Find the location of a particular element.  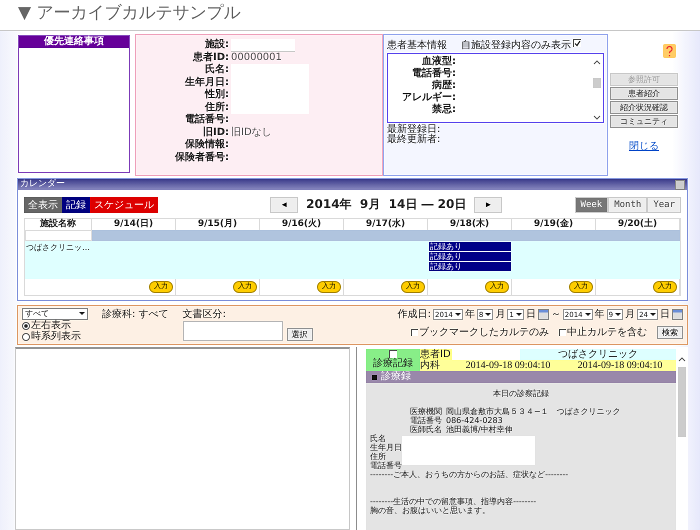

period-label: 2014年 9月 14日 ― 20日 is located at coordinates (386, 204).